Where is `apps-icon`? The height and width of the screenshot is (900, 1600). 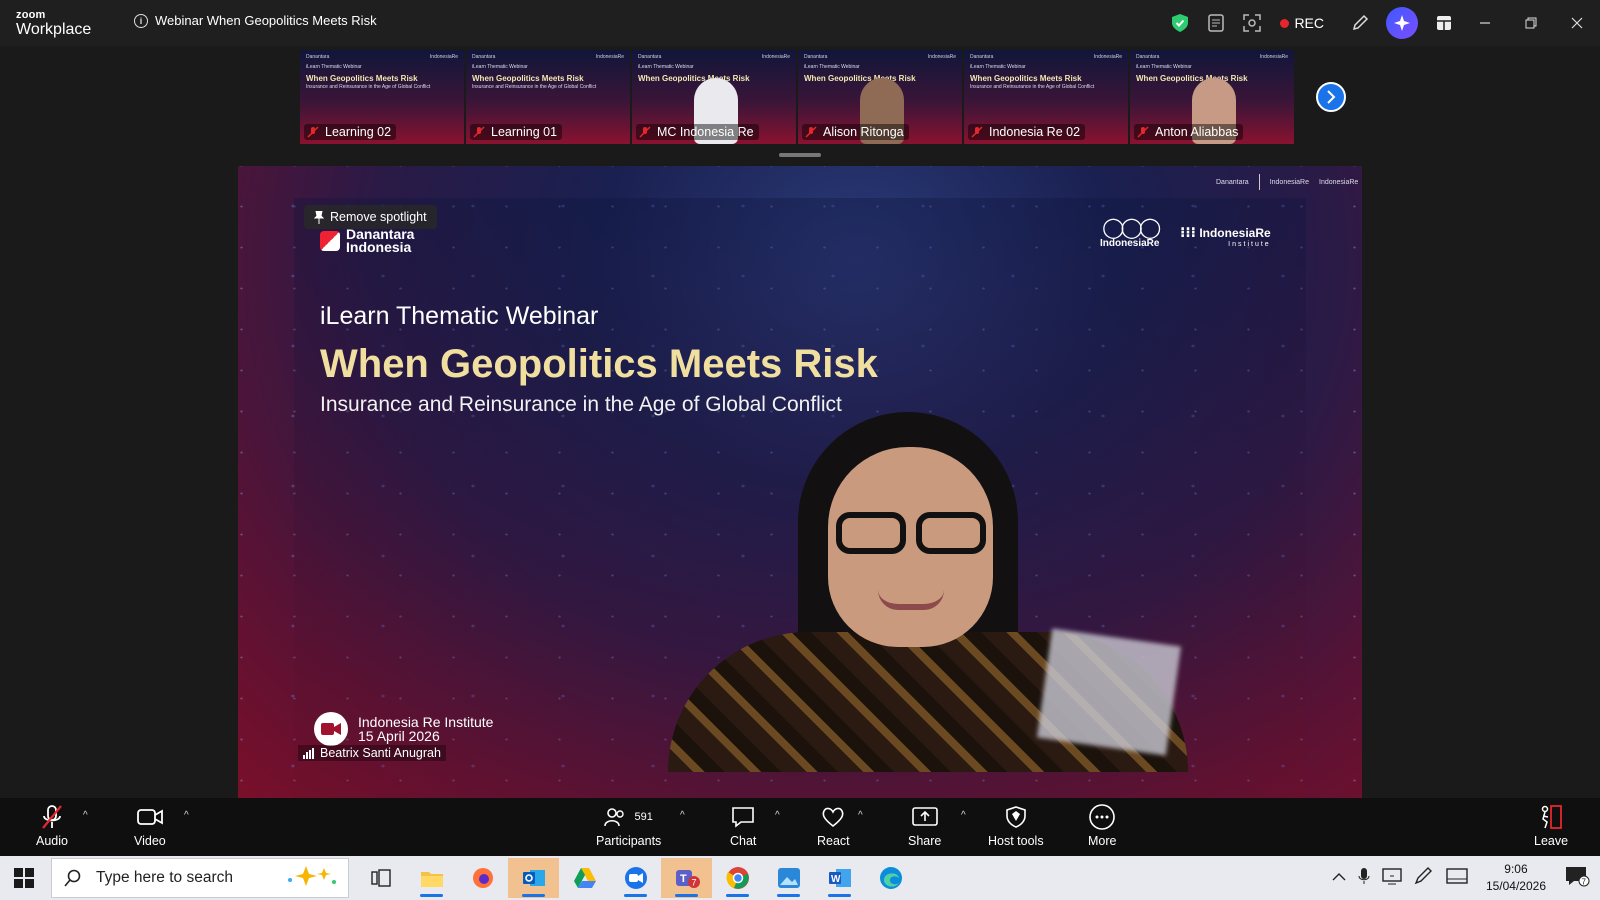
apps-icon is located at coordinates (1444, 23).